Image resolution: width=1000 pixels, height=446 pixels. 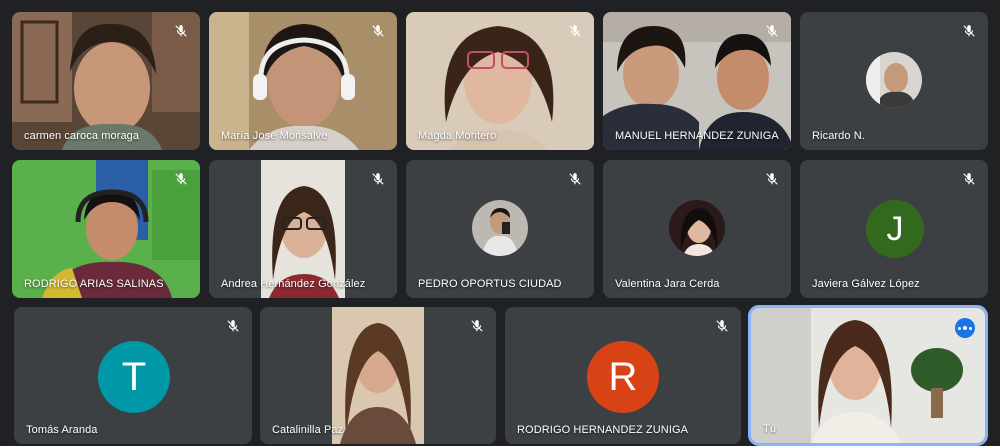 What do you see at coordinates (274, 136) in the screenshot?
I see `participant-name: María José Monsalve` at bounding box center [274, 136].